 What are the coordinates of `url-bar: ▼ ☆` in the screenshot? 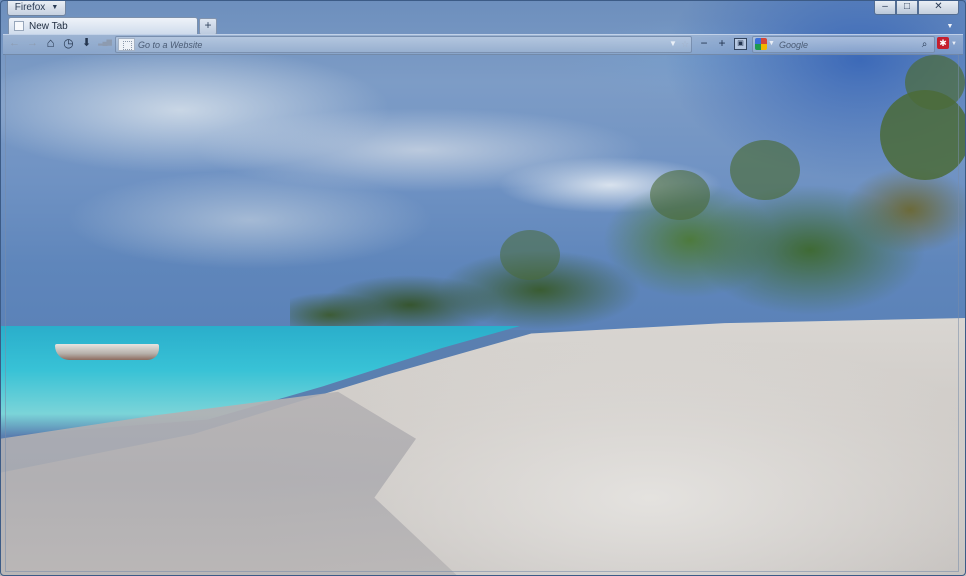 It's located at (403, 44).